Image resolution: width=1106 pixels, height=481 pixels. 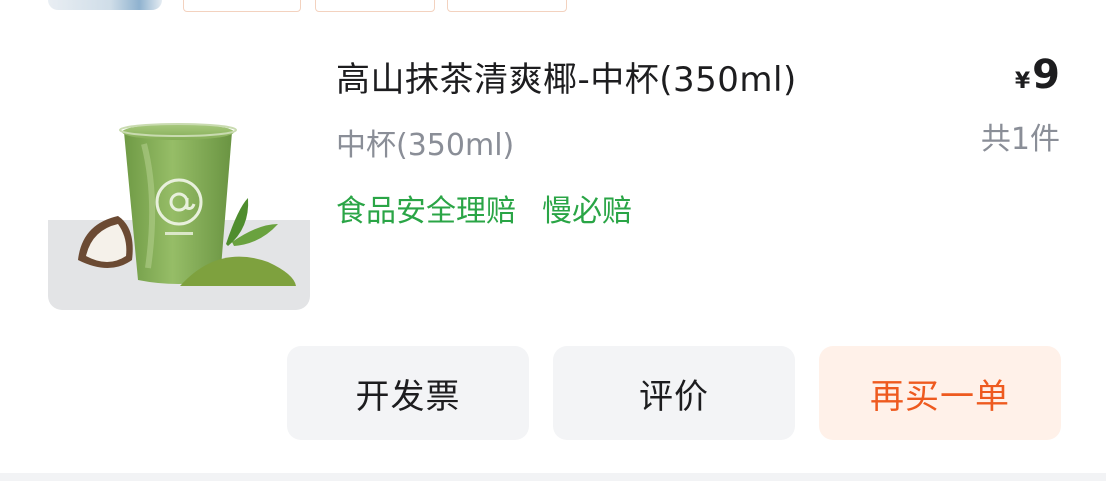 I want to click on rebuy-button: 再买一单, so click(x=940, y=393).